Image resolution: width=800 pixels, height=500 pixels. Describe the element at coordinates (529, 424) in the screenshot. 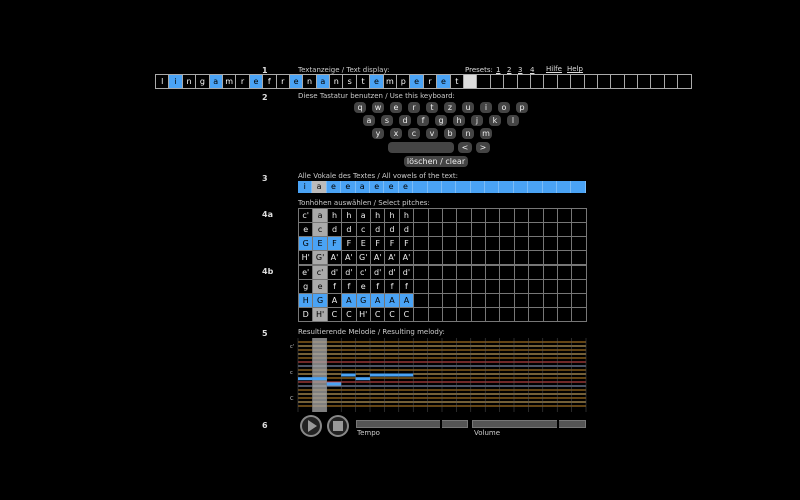

I see `volume-slider` at that location.